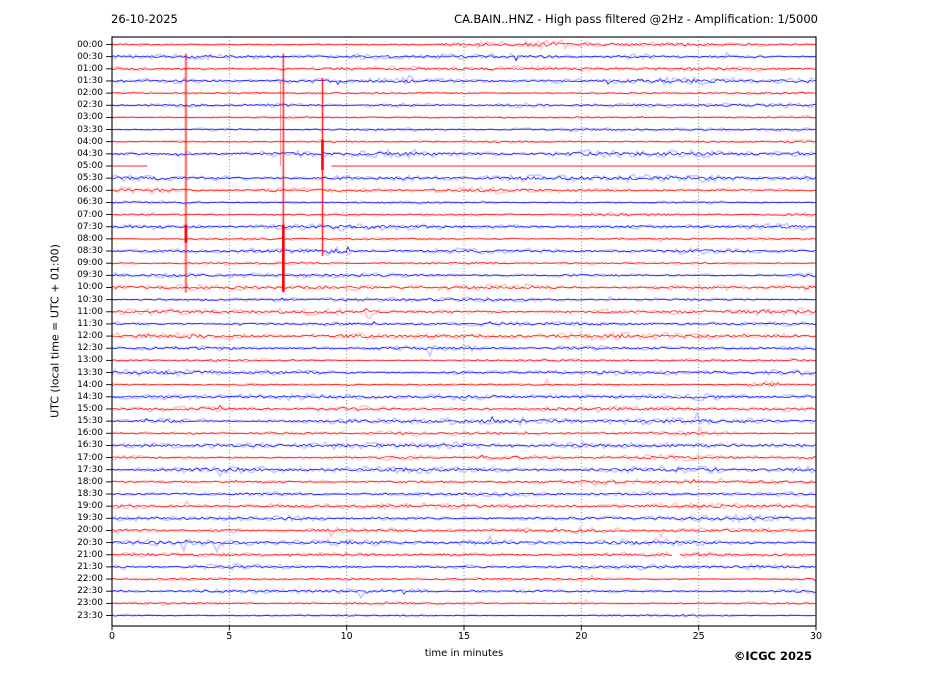 The width and height of the screenshot is (927, 696). I want to click on y-tick-label: 19:00, so click(90, 506).